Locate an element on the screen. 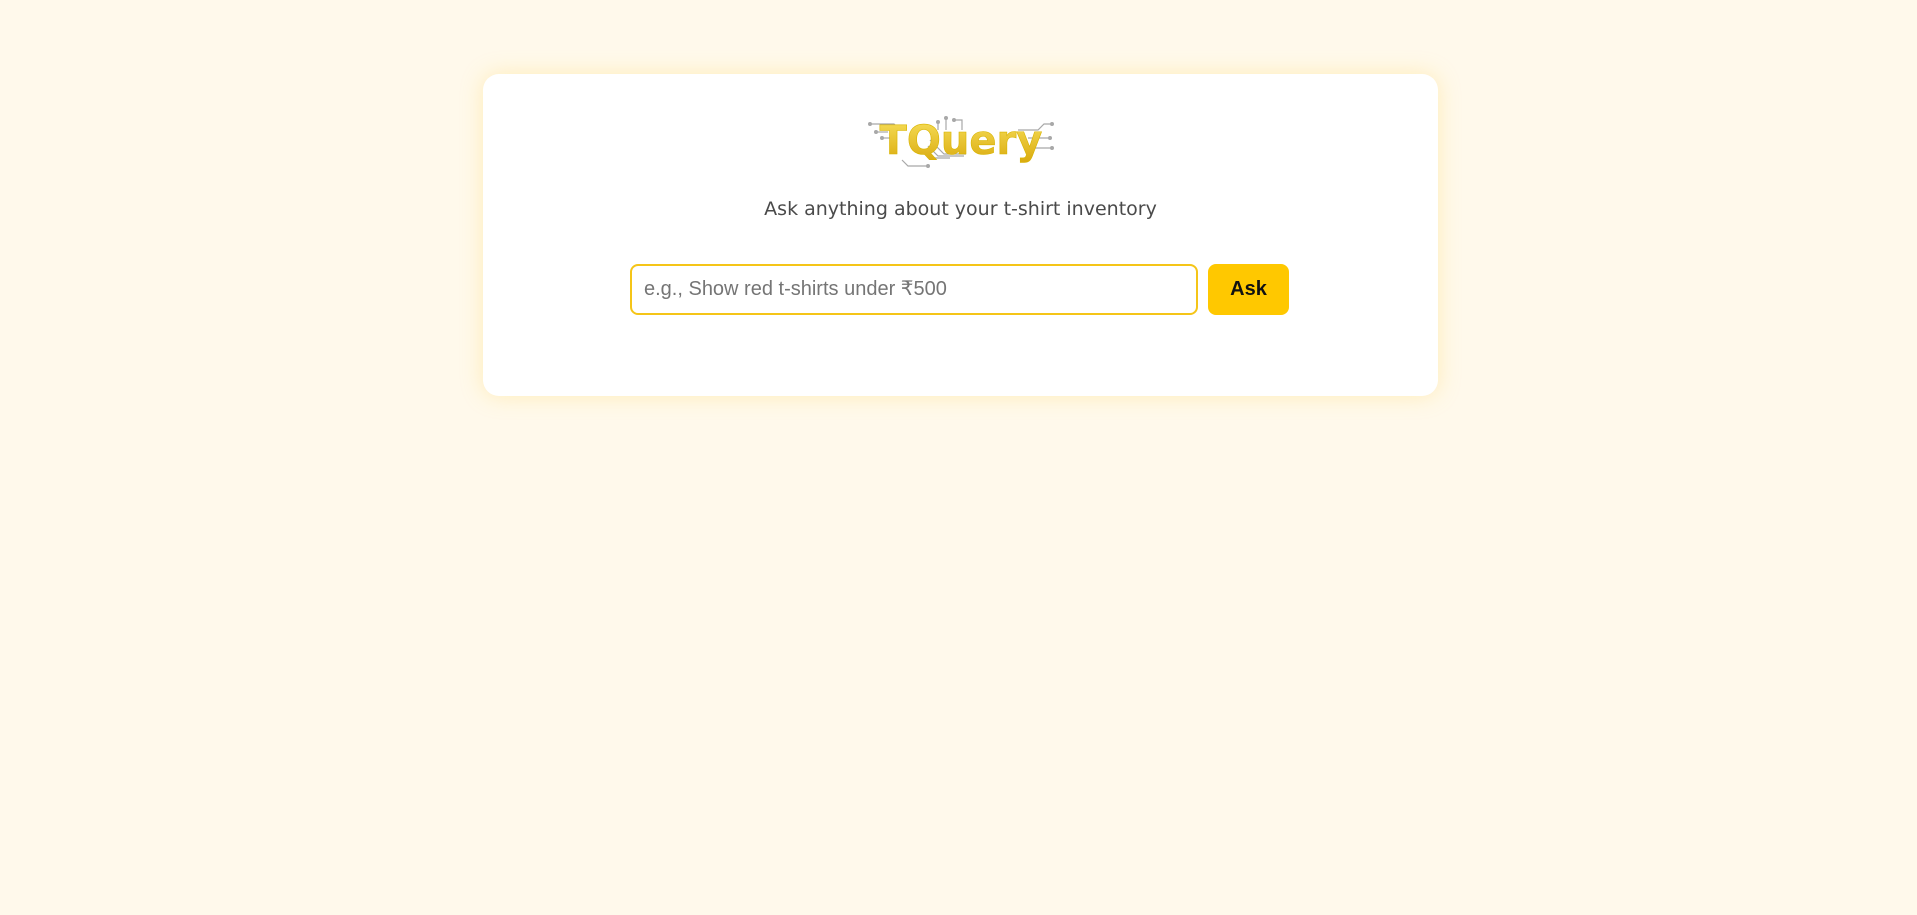  search-row: Ask is located at coordinates (959, 289).